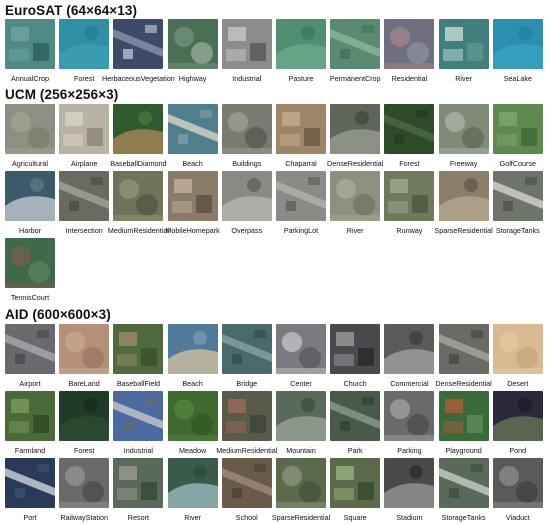 The width and height of the screenshot is (550, 525). I want to click on image-tile: Beach, so click(192, 136).